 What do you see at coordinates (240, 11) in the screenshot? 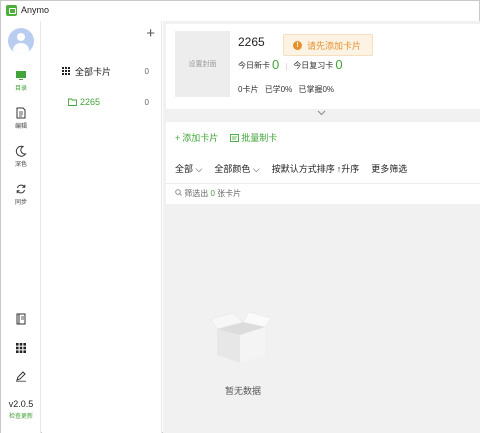
I see `title-bar: Anymo` at bounding box center [240, 11].